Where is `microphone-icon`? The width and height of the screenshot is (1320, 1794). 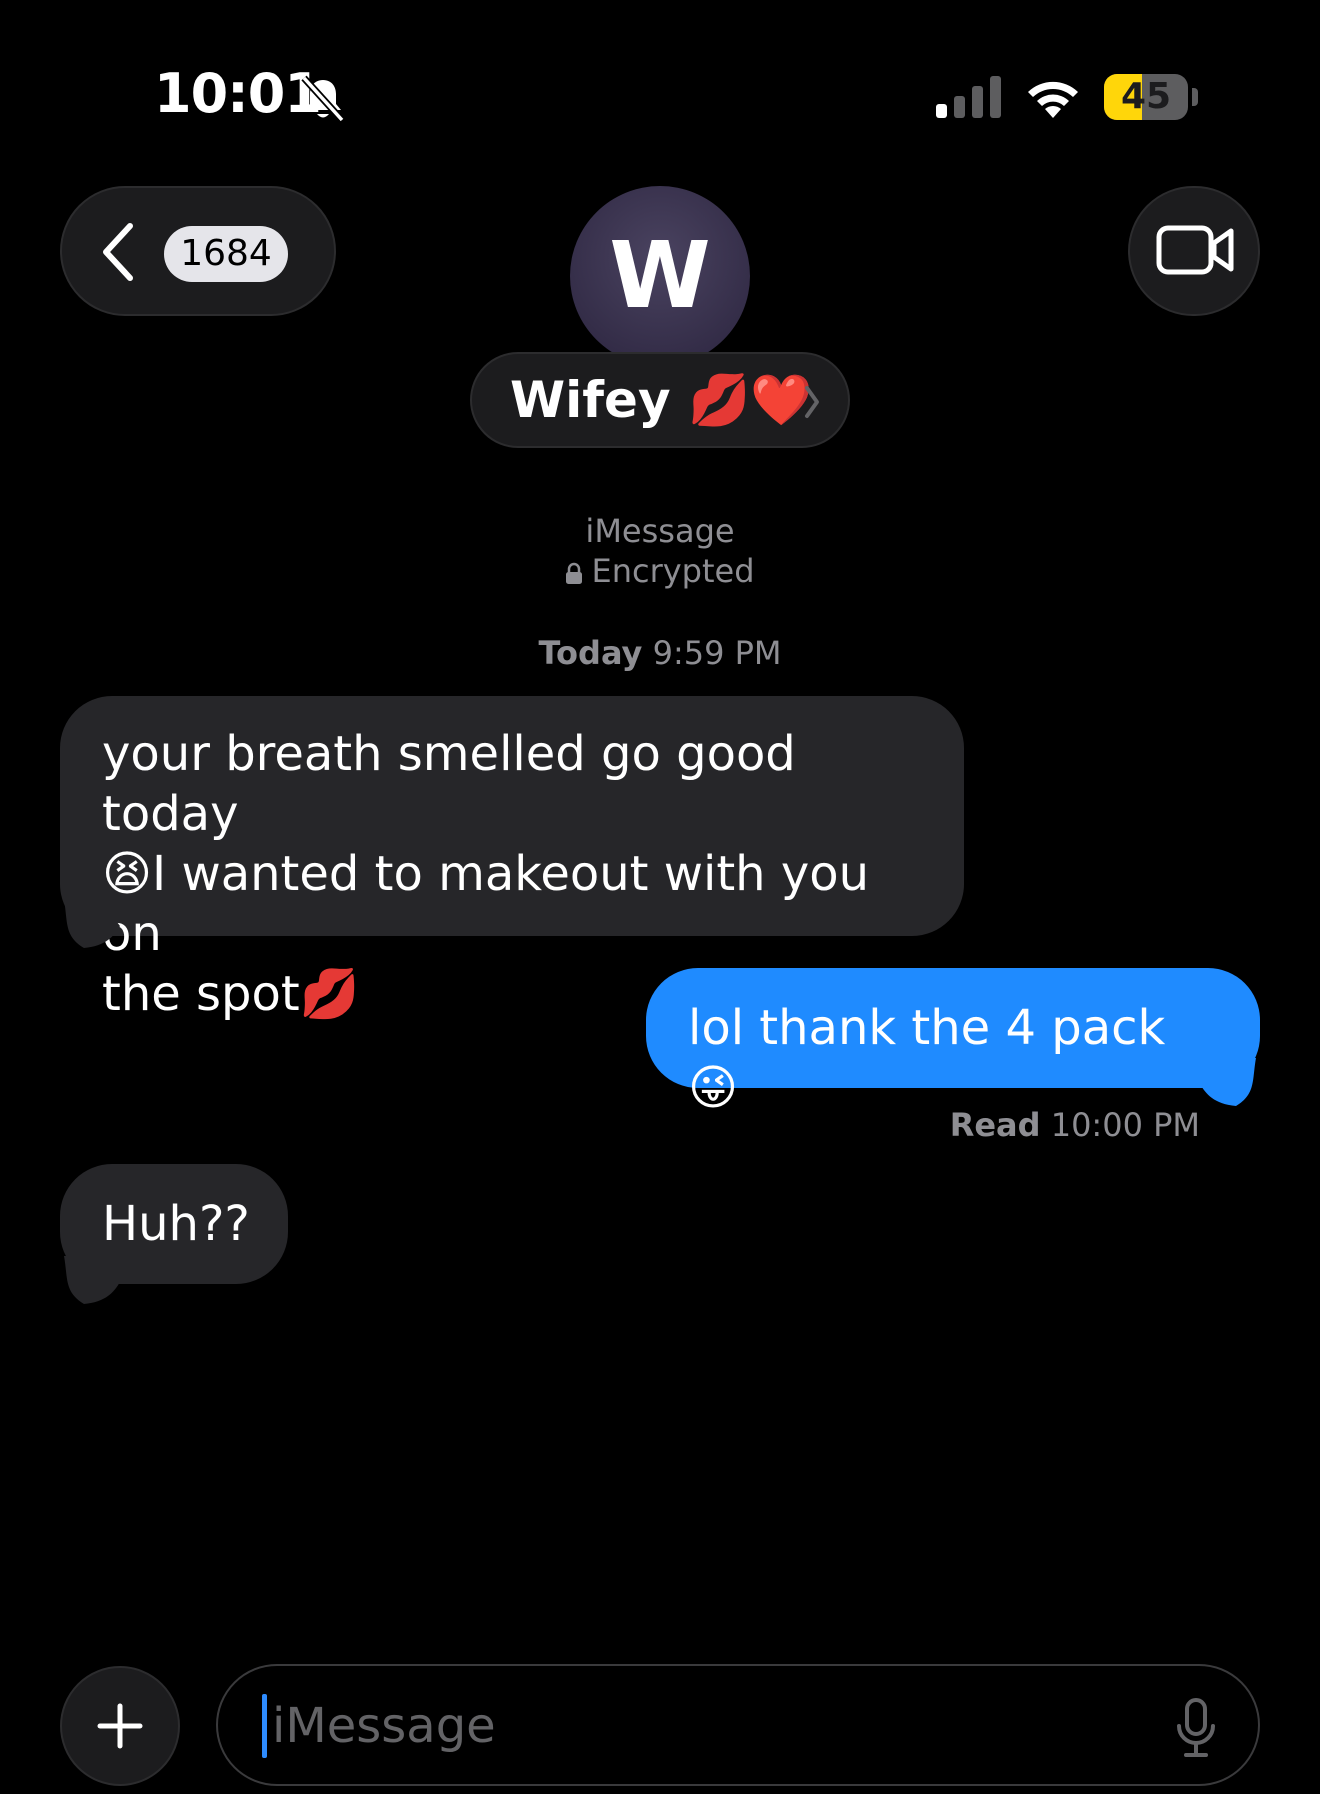
microphone-icon is located at coordinates (1196, 1728).